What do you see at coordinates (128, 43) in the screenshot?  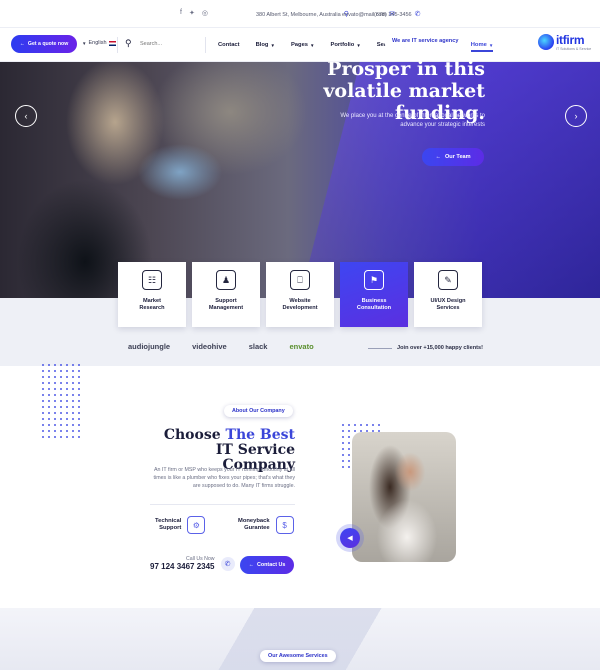 I see `search-icon: ⚲` at bounding box center [128, 43].